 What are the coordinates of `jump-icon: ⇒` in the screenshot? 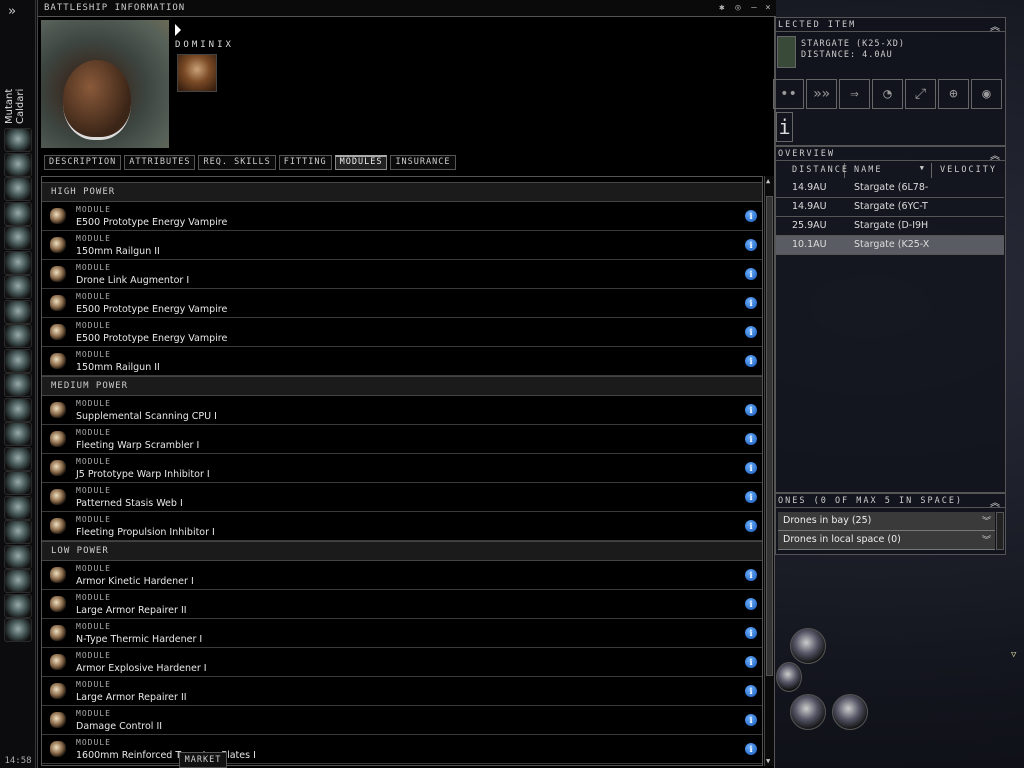 It's located at (854, 94).